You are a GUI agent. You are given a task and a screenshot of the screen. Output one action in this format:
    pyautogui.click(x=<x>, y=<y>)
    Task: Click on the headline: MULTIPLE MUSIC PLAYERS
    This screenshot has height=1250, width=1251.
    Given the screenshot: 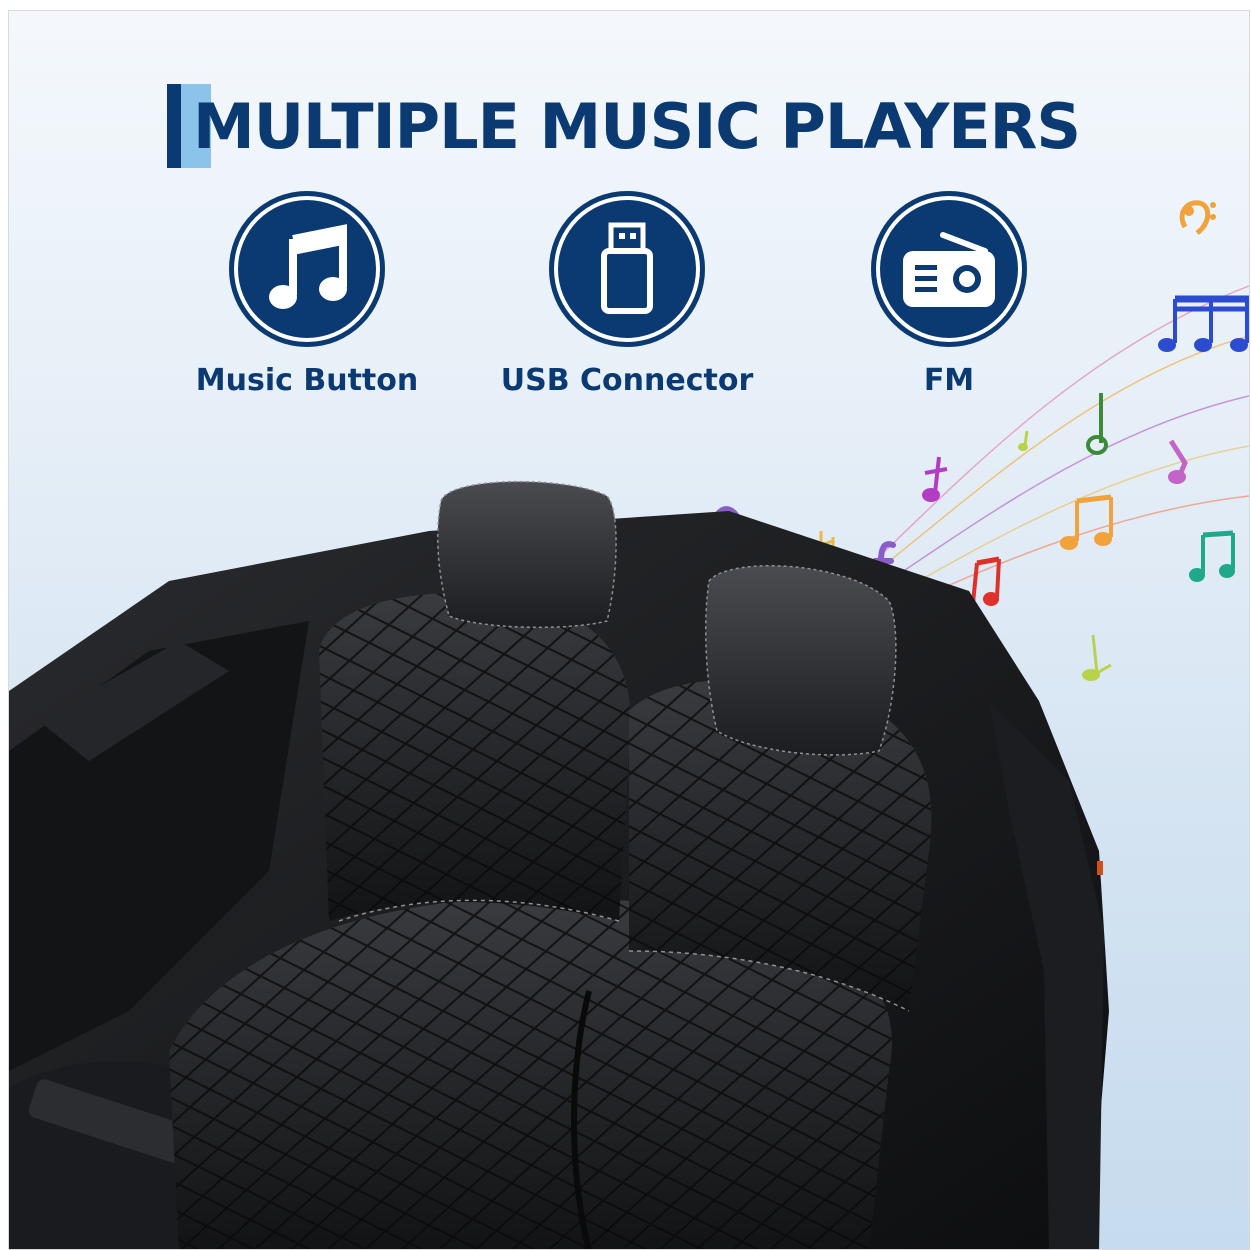 What is the action you would take?
    pyautogui.click(x=624, y=126)
    